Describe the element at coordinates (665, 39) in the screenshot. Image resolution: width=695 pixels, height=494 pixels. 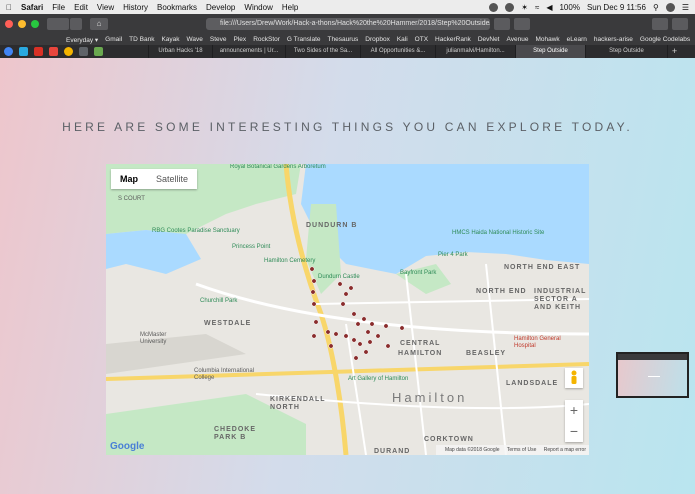
I see `bookmark-item: Google Codelabs` at that location.